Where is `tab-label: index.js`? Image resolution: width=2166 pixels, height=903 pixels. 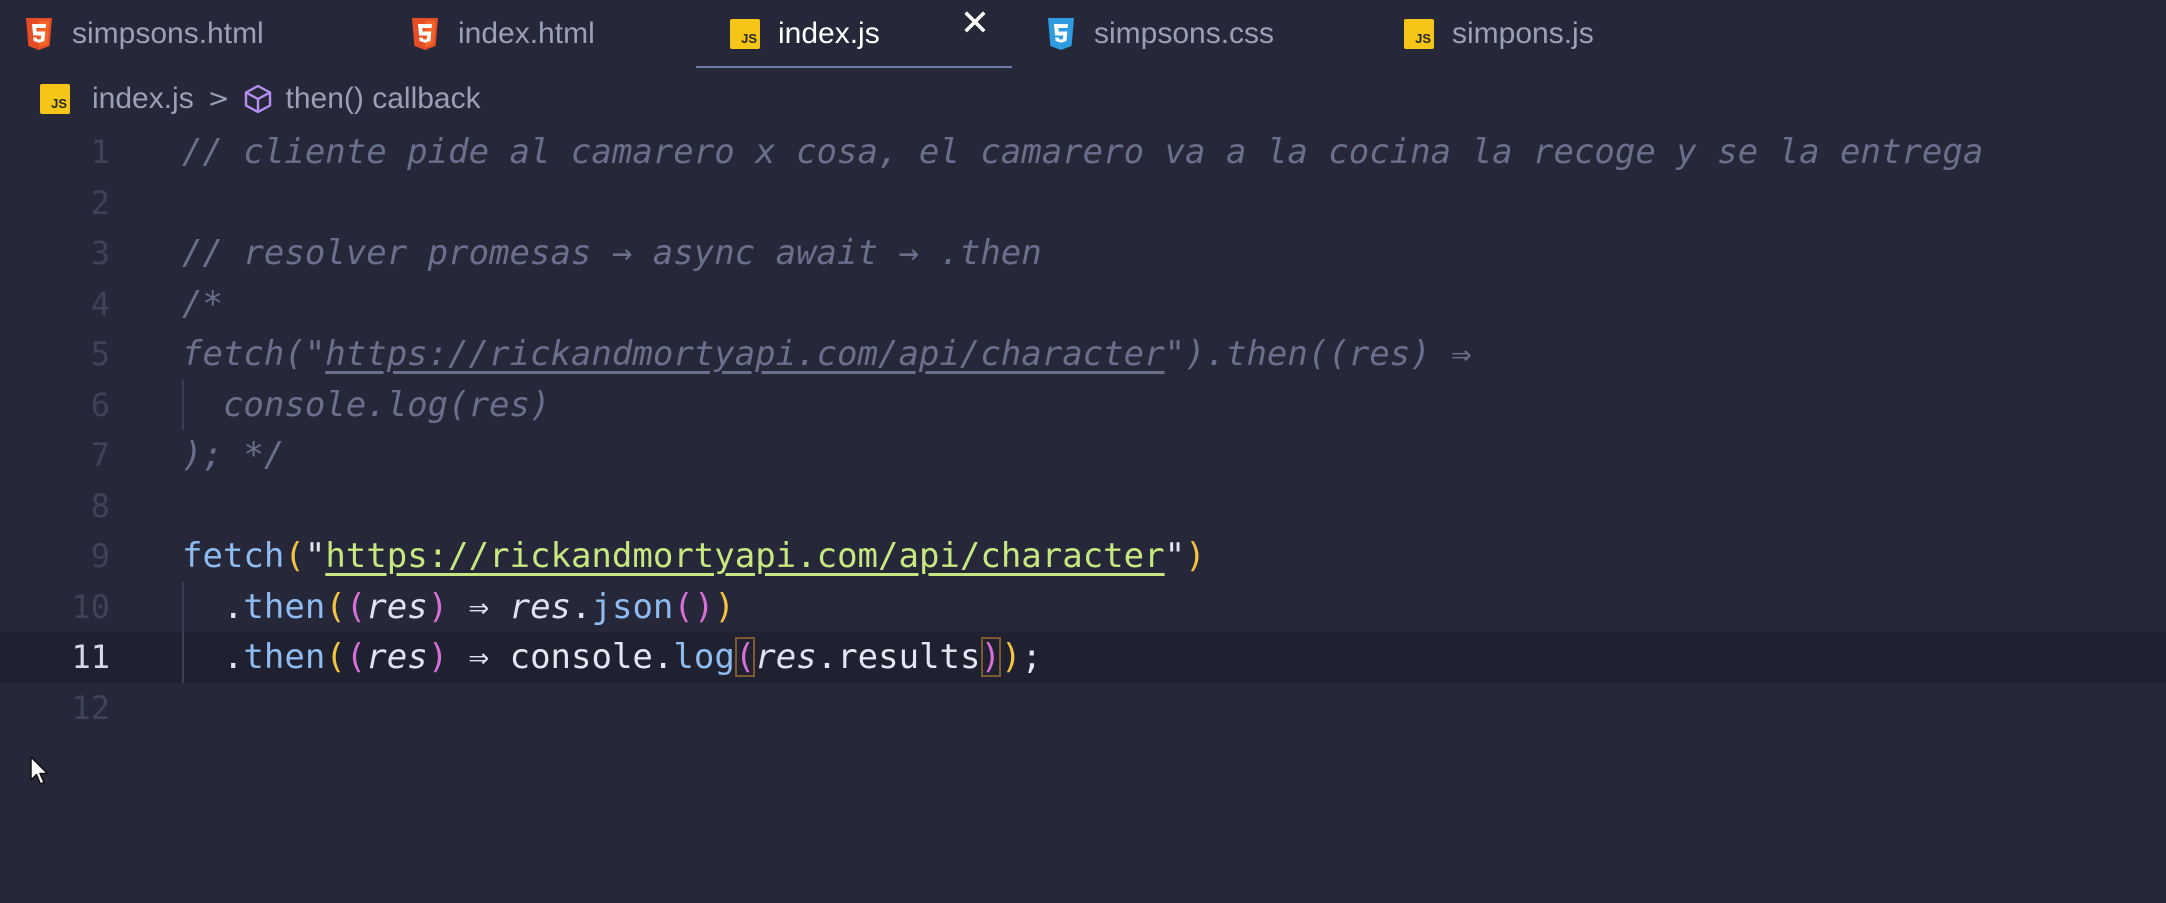 tab-label: index.js is located at coordinates (829, 33).